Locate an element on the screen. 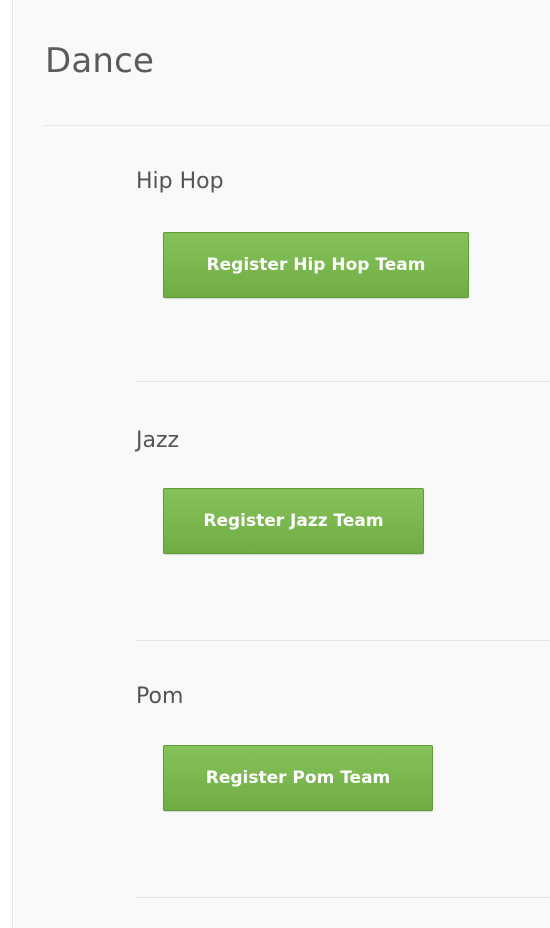 The image size is (550, 928). page-title: Dance is located at coordinates (100, 61).